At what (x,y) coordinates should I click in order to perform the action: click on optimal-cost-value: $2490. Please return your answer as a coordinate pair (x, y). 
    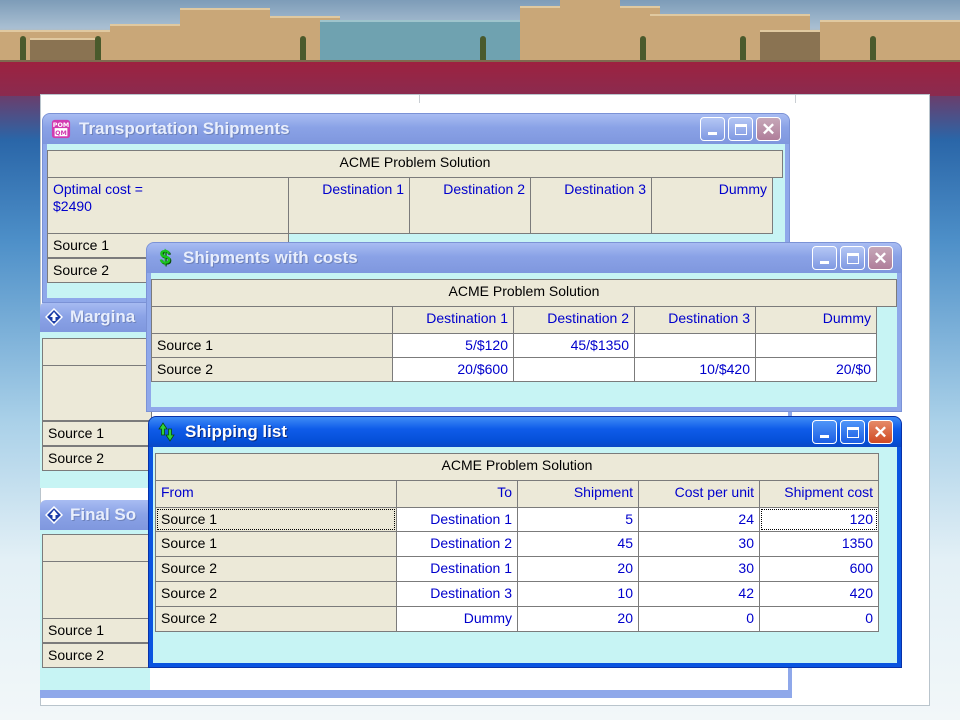
    Looking at the image, I should click on (72, 206).